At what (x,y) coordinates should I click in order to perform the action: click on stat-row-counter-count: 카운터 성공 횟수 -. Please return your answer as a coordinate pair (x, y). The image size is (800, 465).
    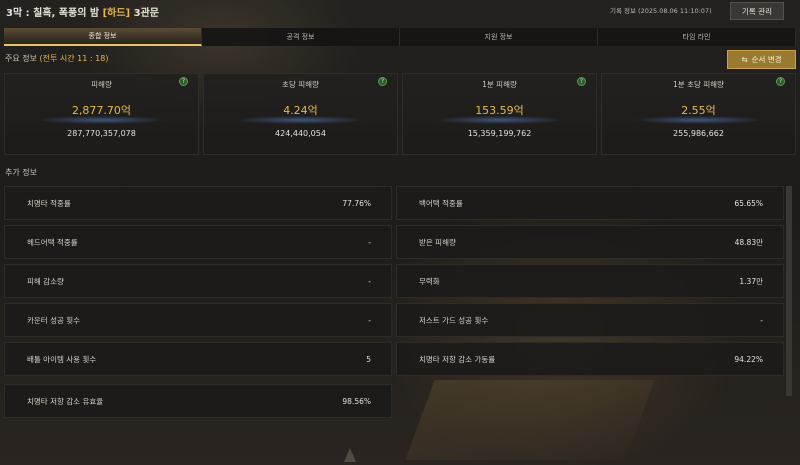
    Looking at the image, I should click on (198, 320).